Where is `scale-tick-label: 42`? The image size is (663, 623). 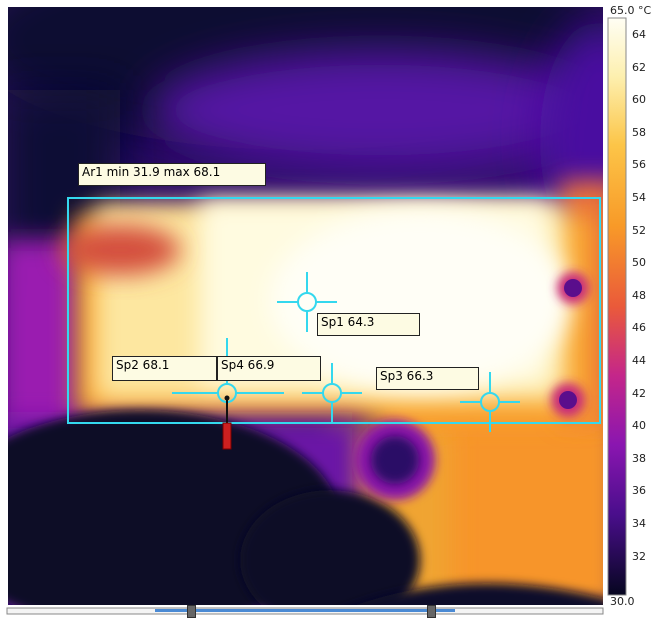
scale-tick-label: 42 is located at coordinates (639, 393).